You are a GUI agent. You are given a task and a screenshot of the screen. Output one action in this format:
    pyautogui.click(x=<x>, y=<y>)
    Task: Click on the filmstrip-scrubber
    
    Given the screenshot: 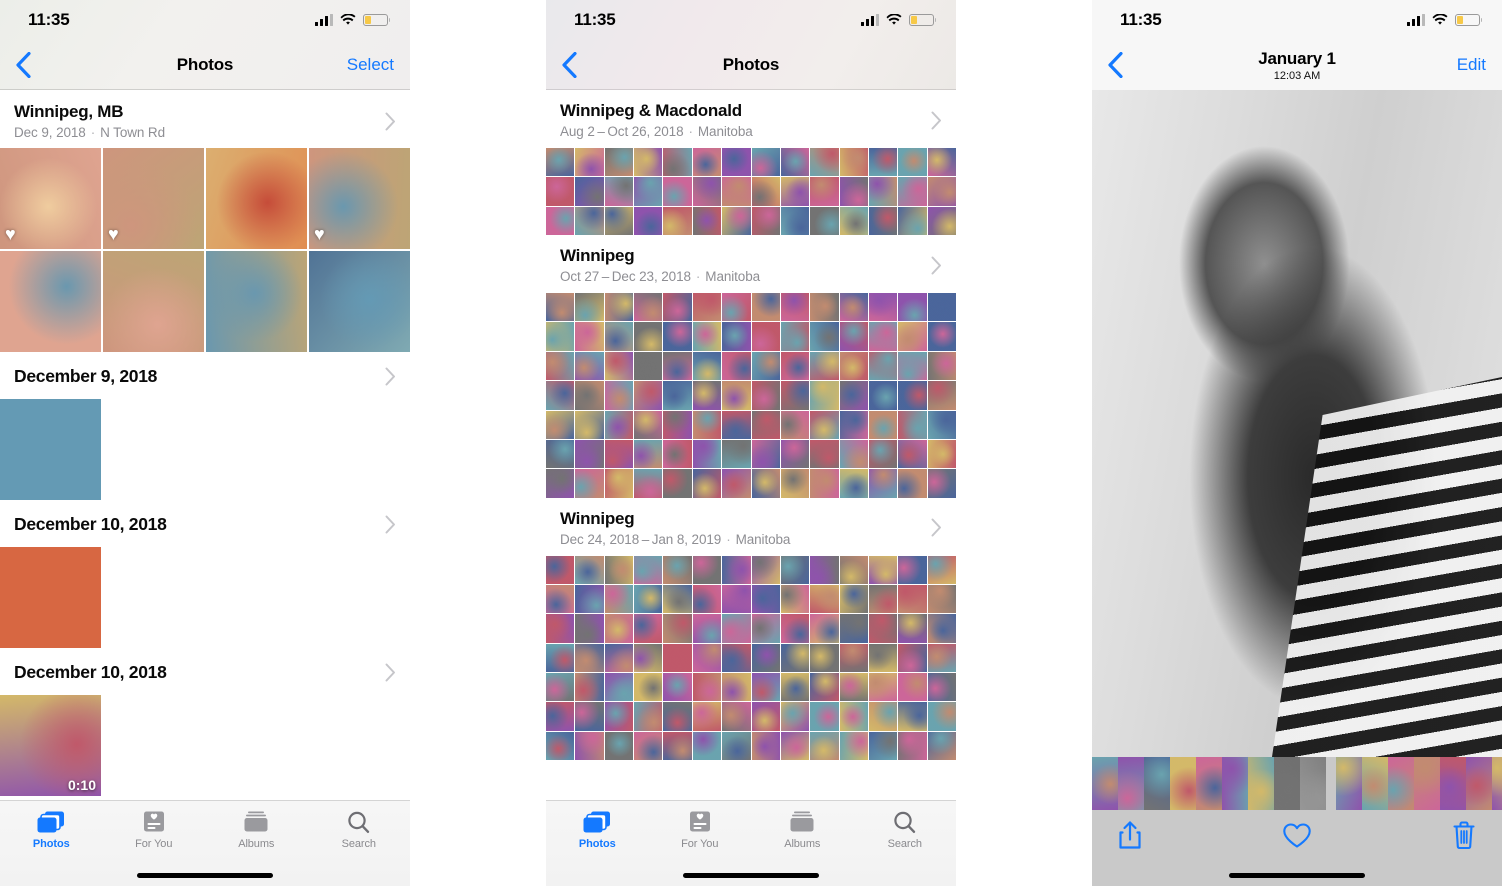 What is the action you would take?
    pyautogui.click(x=1297, y=783)
    